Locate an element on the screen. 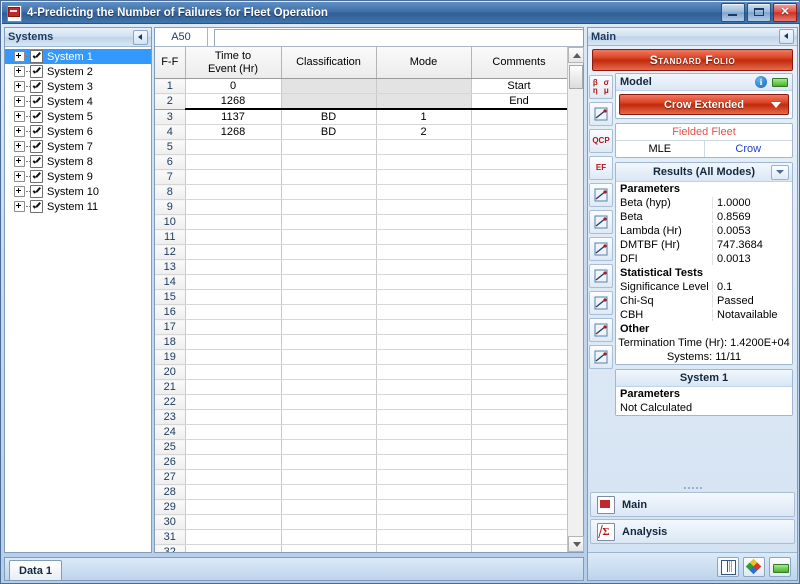  row-number: 31 is located at coordinates (170, 537).